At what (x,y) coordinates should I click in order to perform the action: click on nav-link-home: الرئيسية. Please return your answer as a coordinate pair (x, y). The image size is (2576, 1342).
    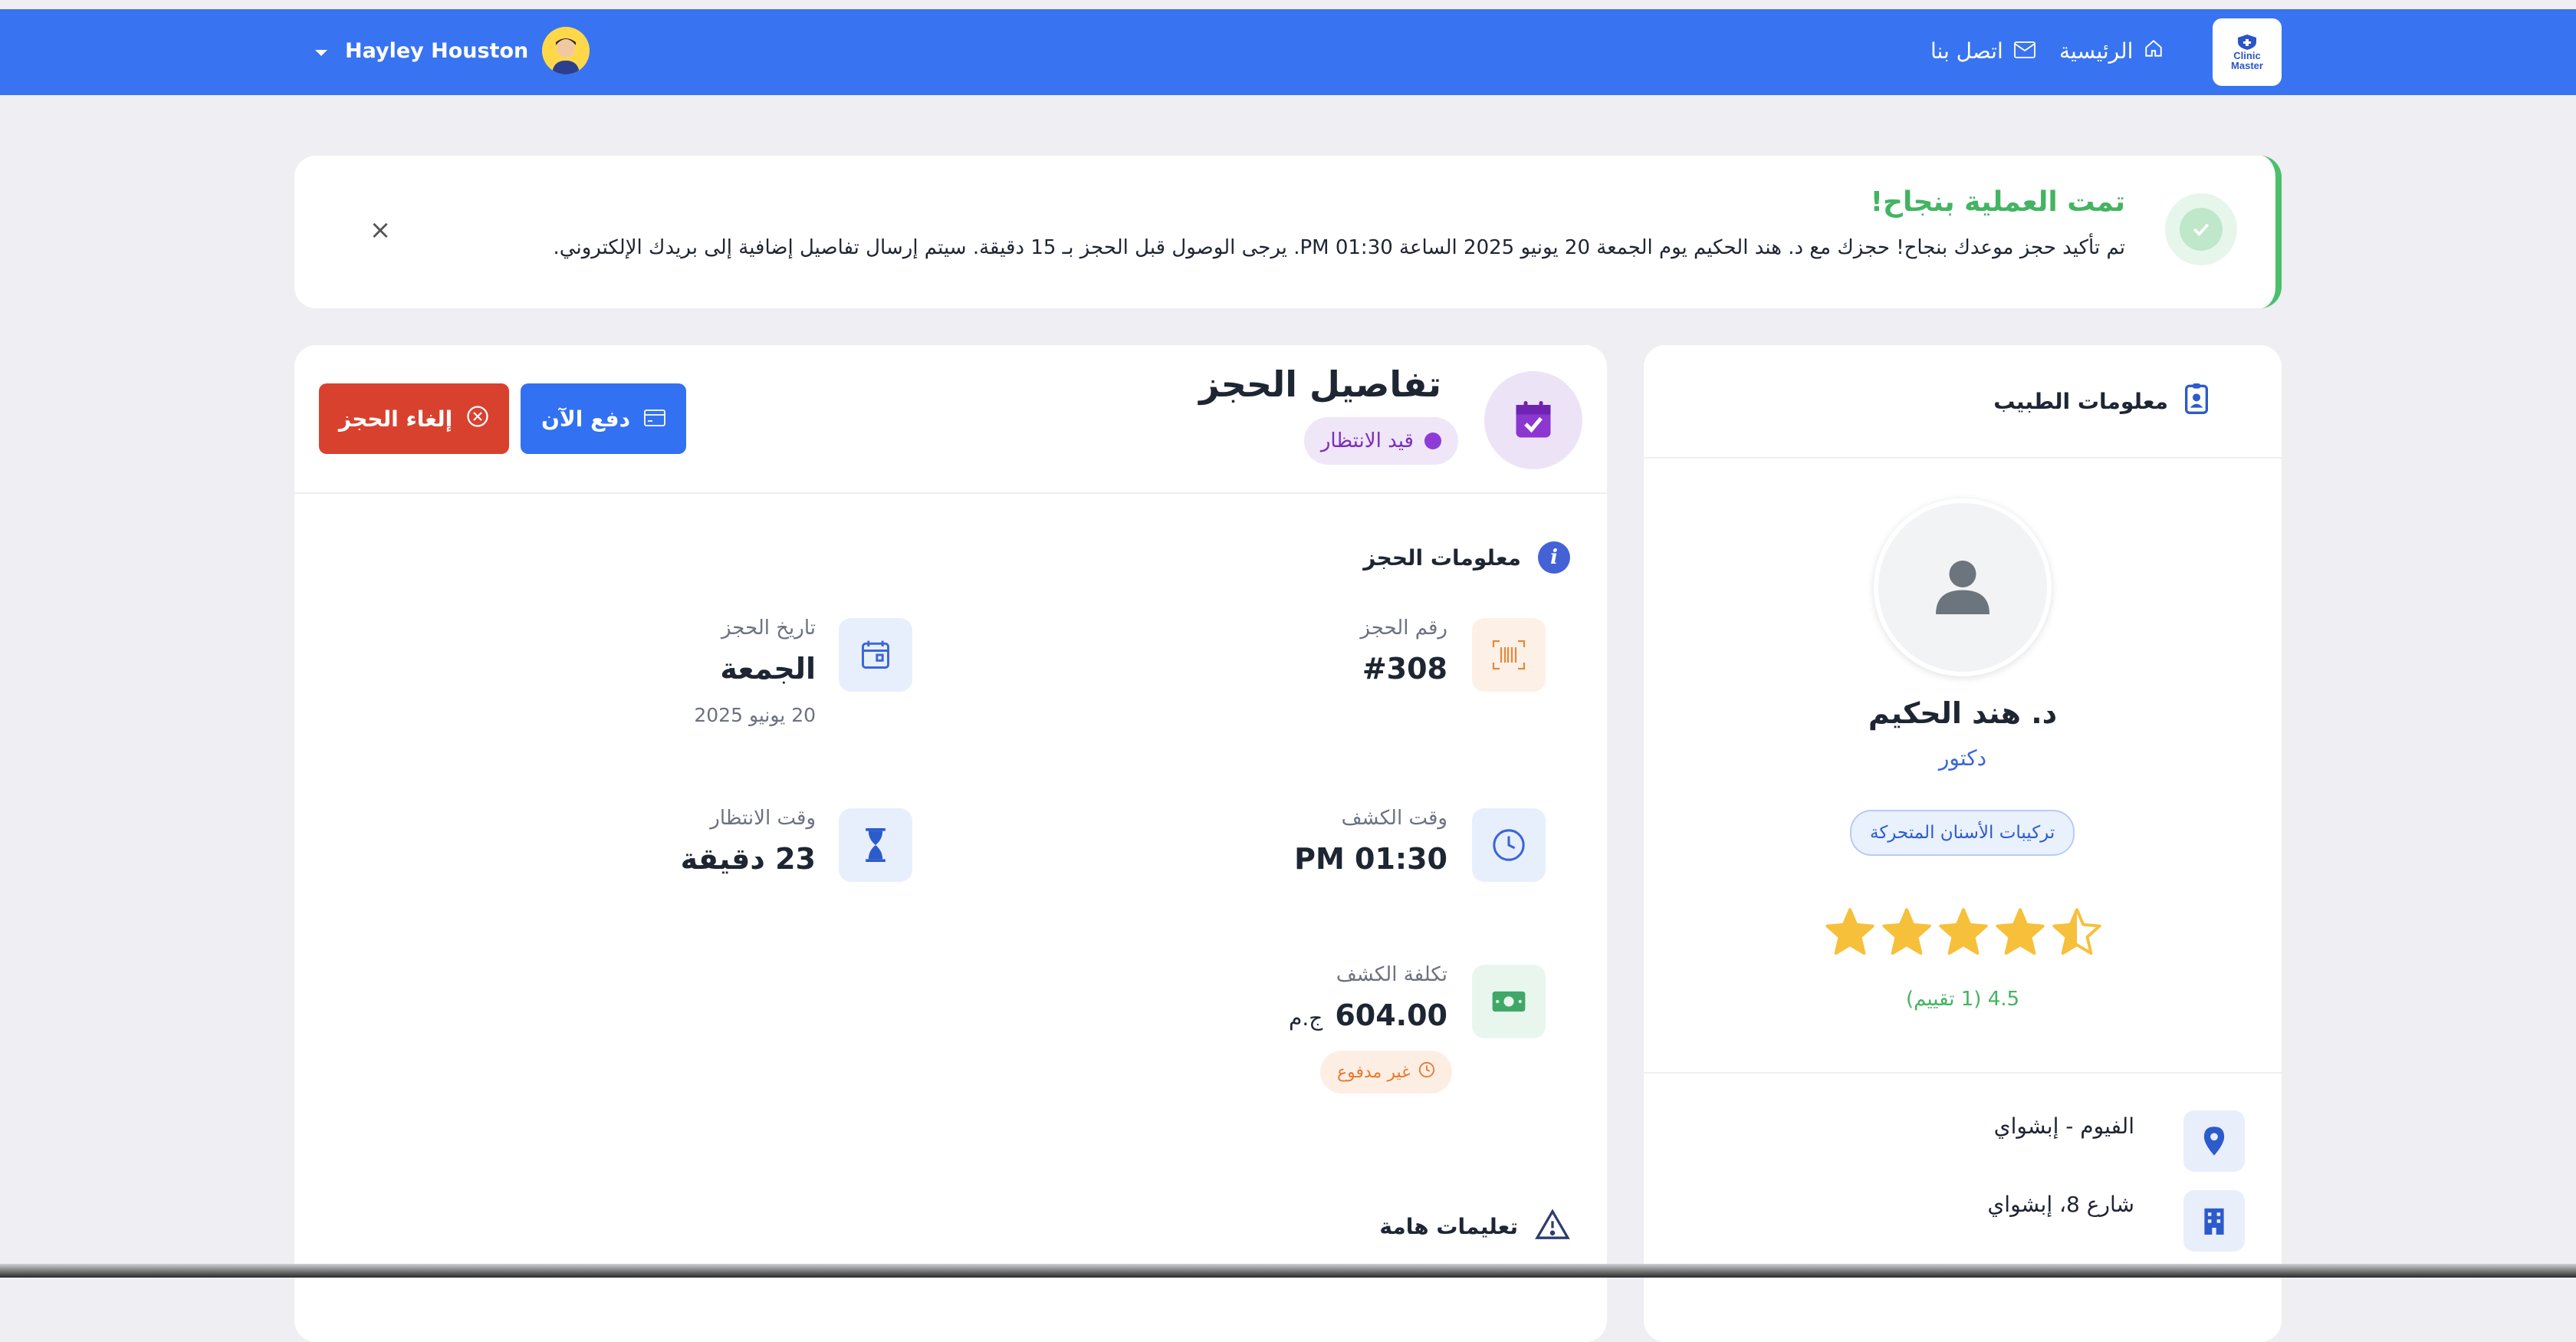
    Looking at the image, I should click on (2111, 50).